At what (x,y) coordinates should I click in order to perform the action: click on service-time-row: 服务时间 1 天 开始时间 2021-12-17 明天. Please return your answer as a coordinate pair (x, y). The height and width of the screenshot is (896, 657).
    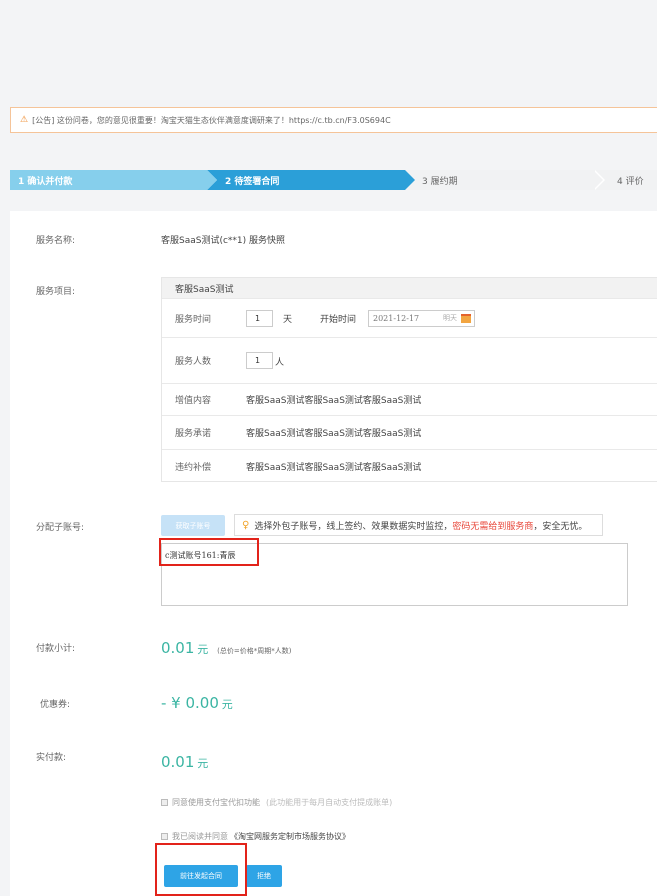
    Looking at the image, I should click on (409, 317).